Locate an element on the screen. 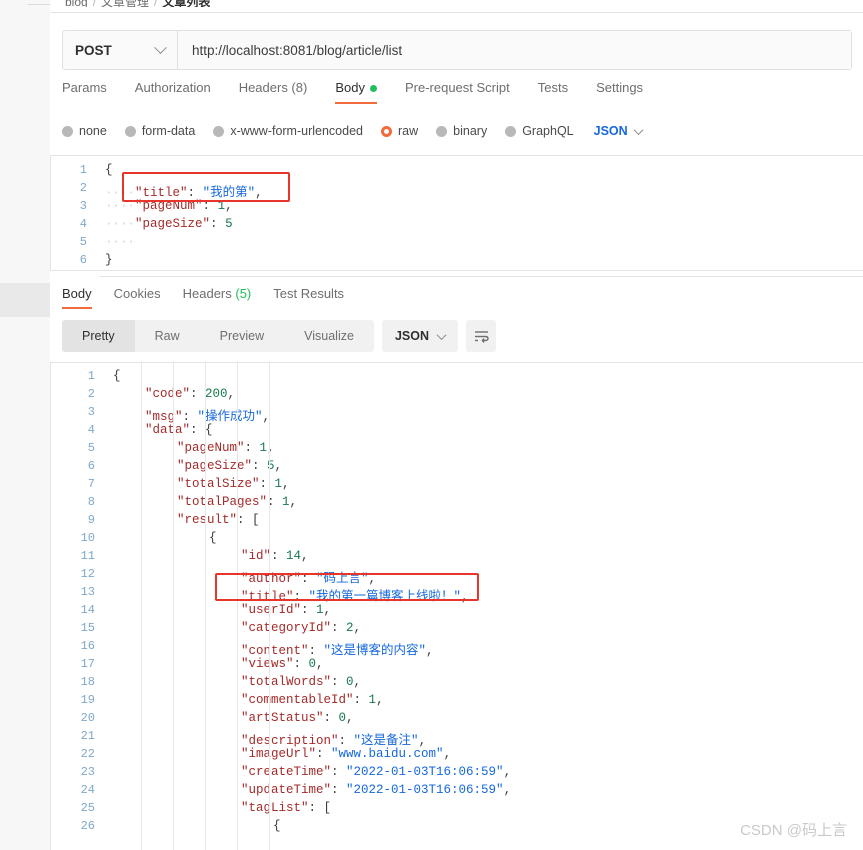  response-toolbar: Pretty Raw Preview Visualize JSON is located at coordinates (279, 336).